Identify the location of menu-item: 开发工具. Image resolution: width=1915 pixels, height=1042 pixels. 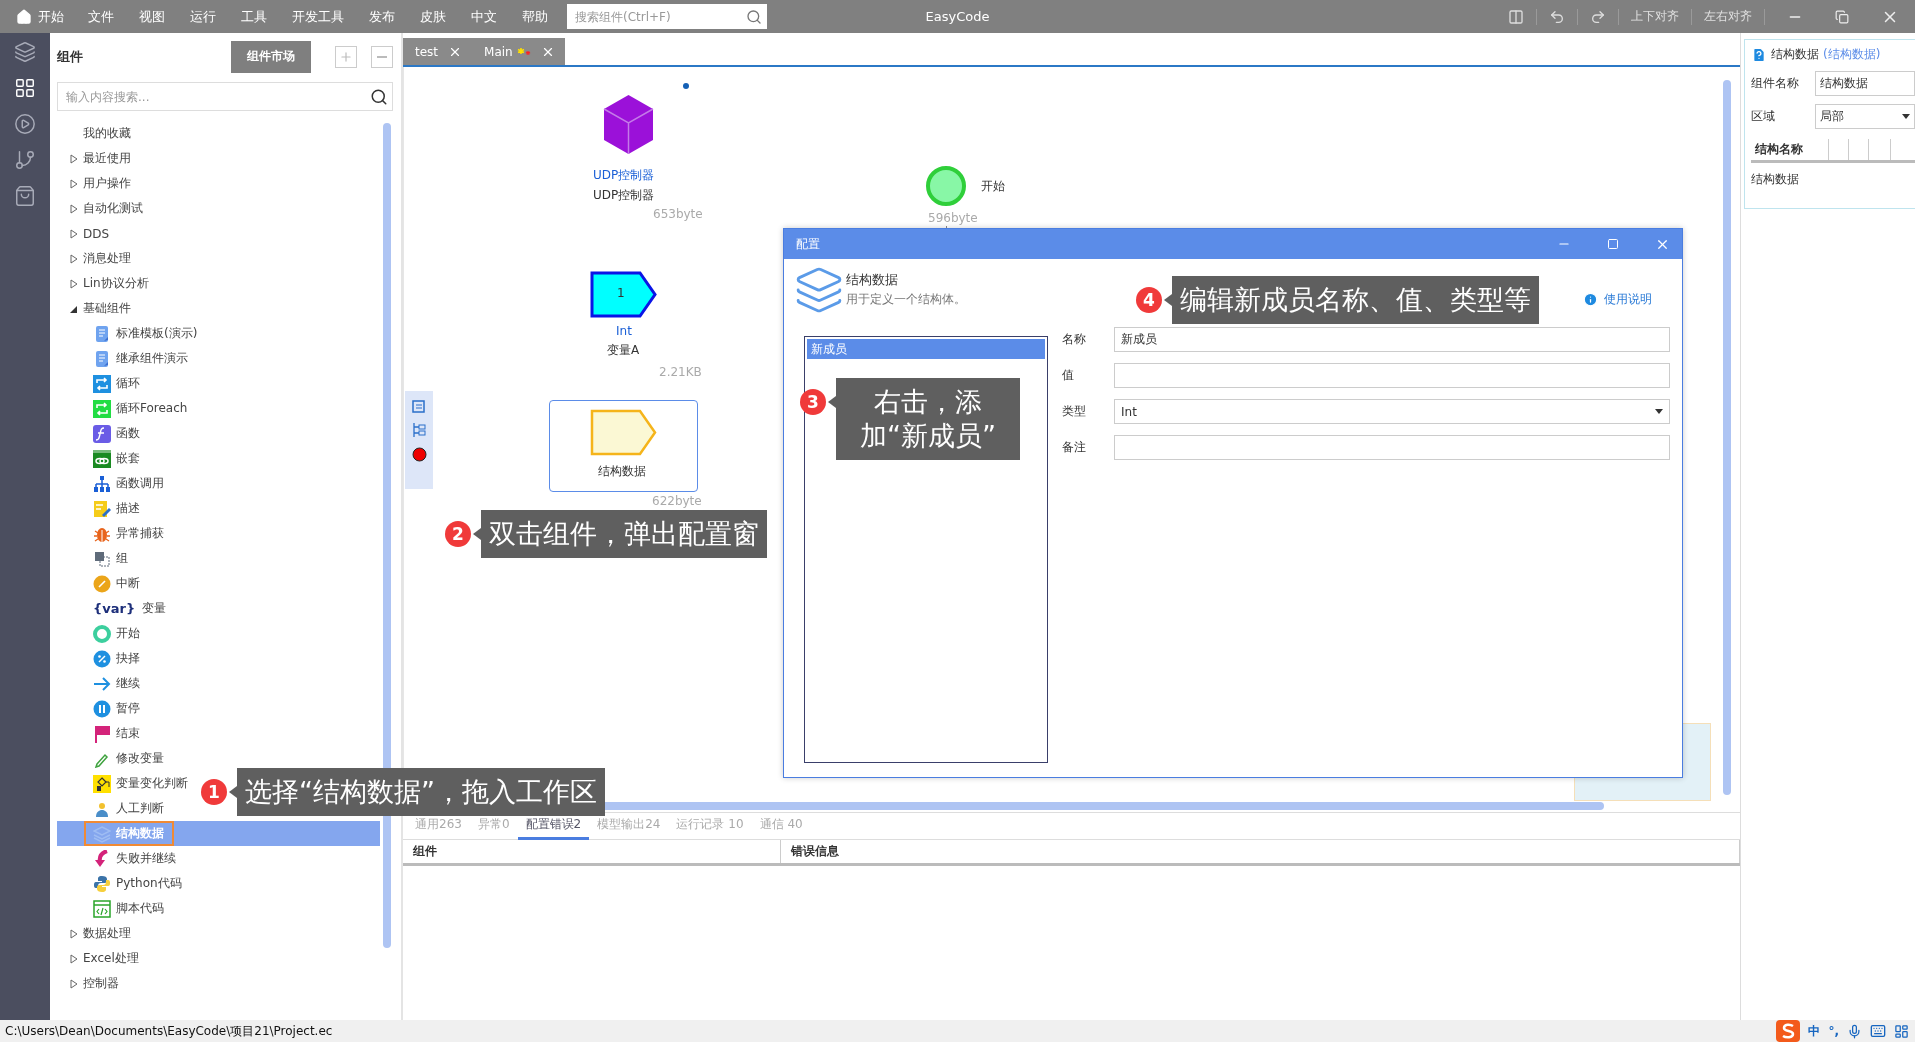
(318, 16).